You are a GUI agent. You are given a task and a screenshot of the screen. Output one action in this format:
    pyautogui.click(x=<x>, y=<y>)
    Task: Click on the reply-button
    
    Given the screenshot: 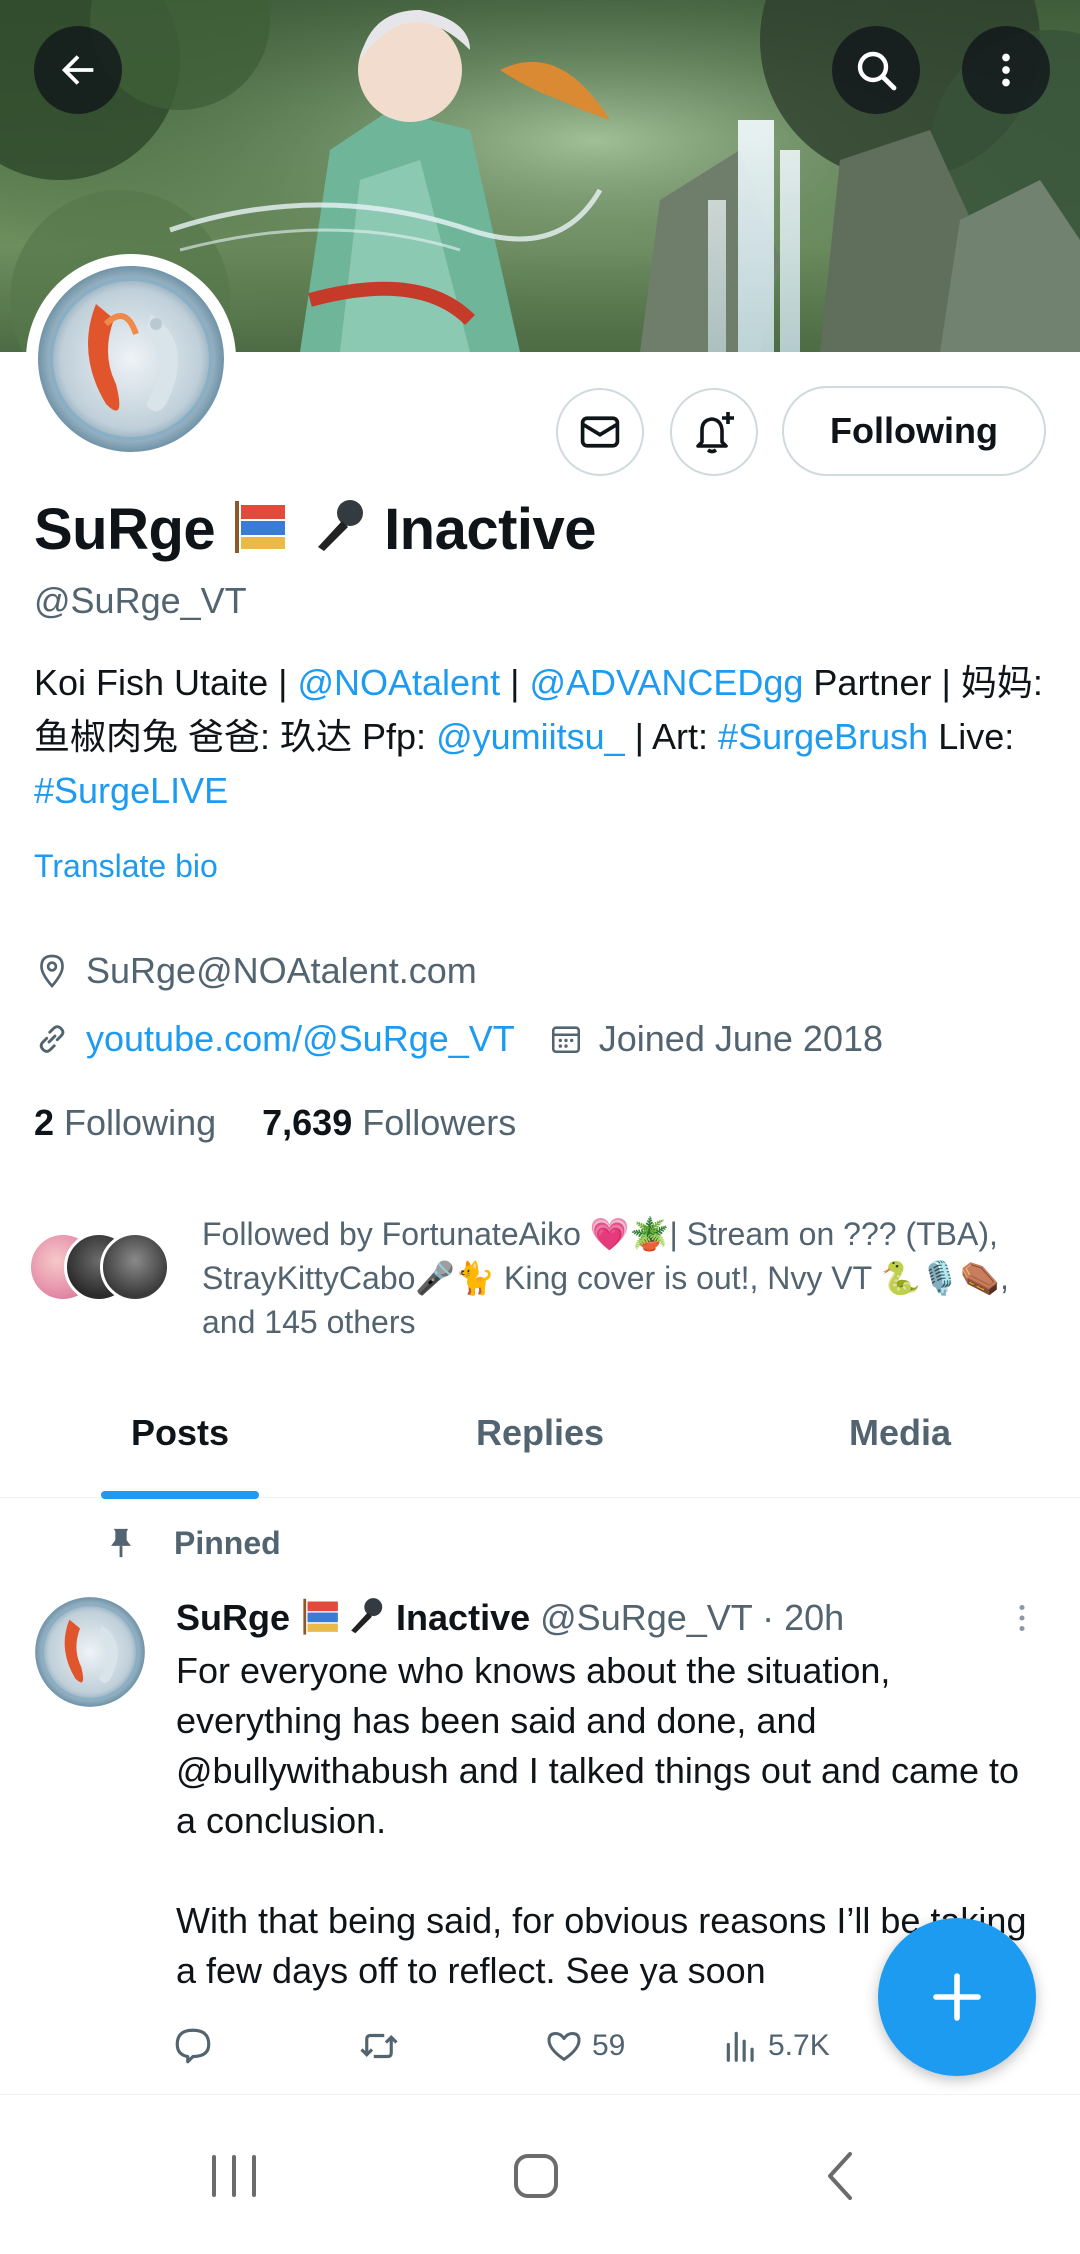 What is the action you would take?
    pyautogui.click(x=193, y=2046)
    